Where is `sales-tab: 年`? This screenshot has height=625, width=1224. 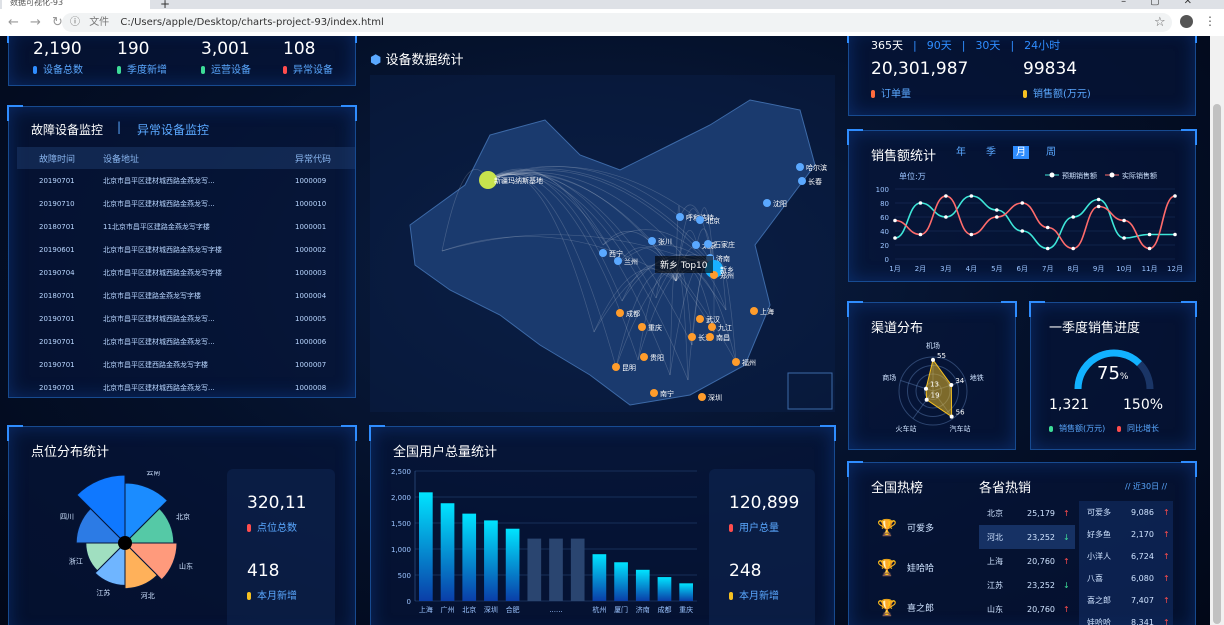
sales-tab: 年 is located at coordinates (961, 152).